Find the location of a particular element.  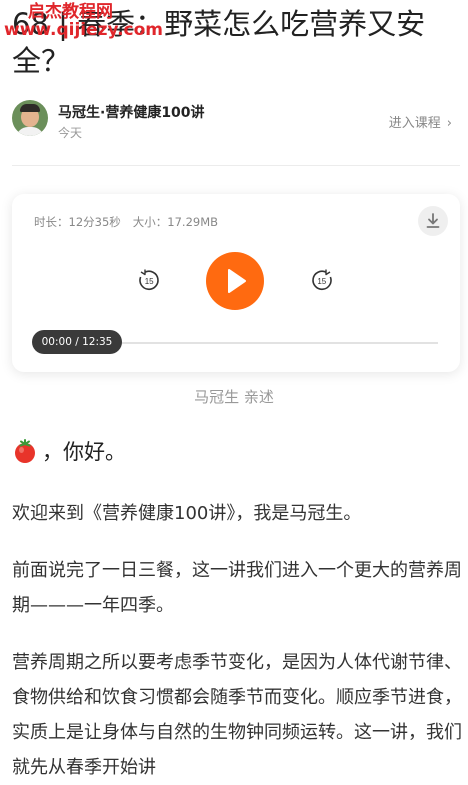

download-button is located at coordinates (433, 221).